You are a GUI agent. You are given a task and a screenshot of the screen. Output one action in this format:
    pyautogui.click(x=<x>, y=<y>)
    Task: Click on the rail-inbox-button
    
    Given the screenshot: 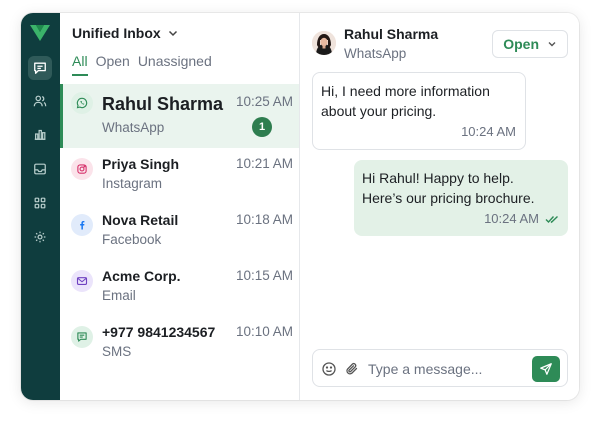 What is the action you would take?
    pyautogui.click(x=40, y=169)
    